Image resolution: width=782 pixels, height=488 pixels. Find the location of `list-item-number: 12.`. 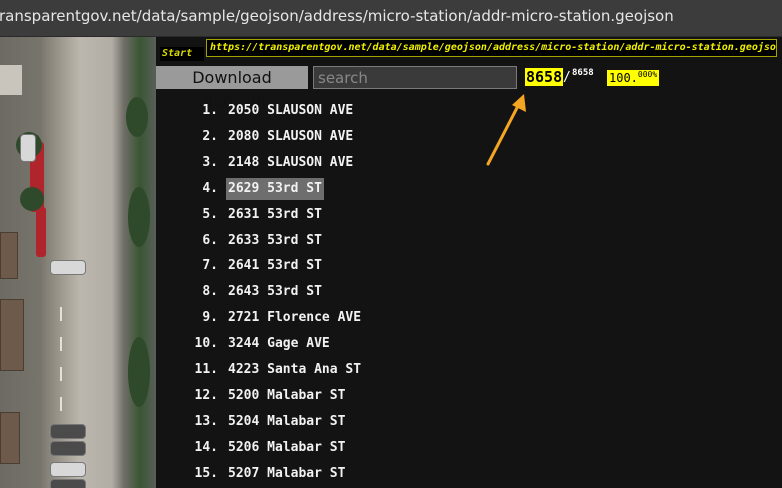

list-item-number: 12. is located at coordinates (206, 395).